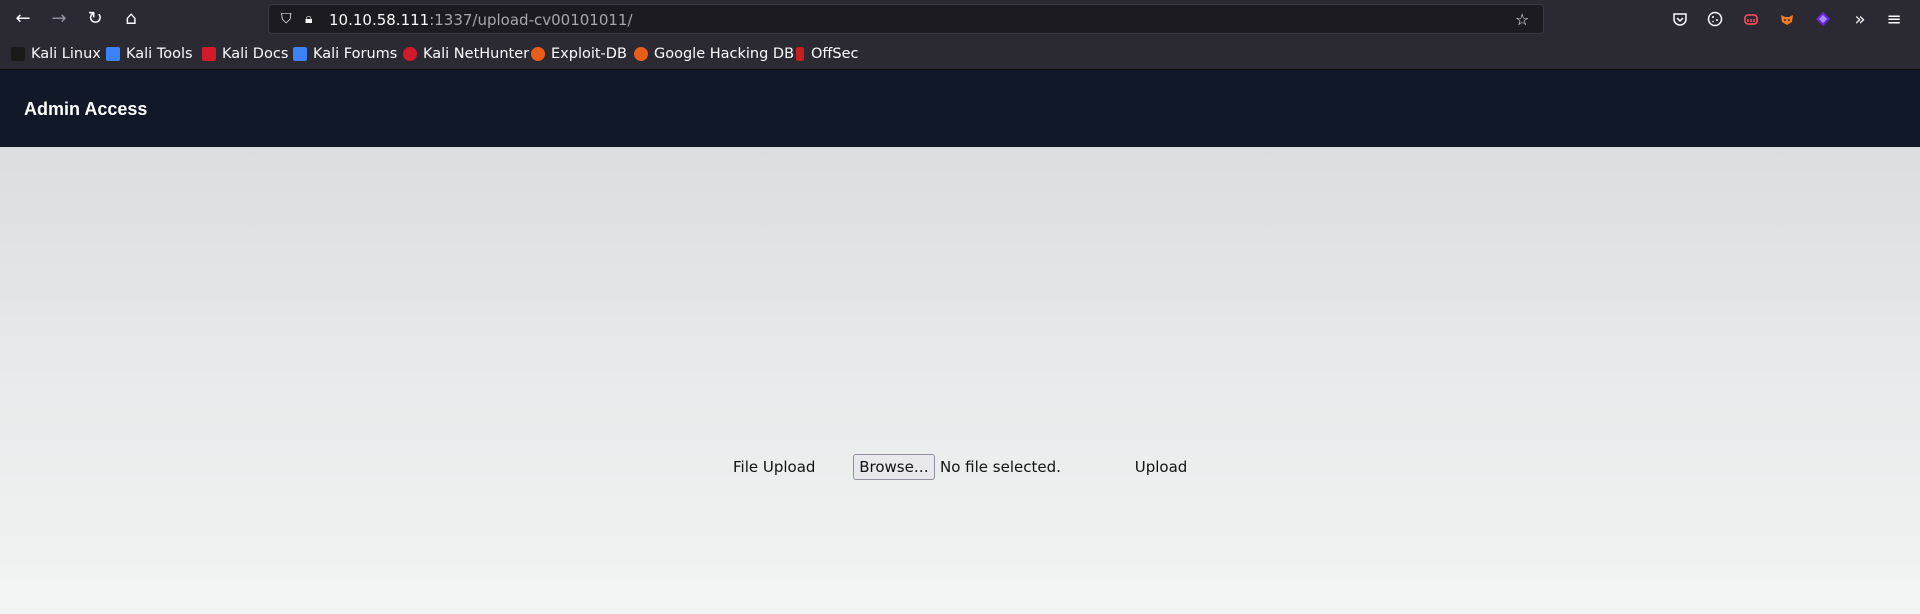  I want to click on kali-dragon-icon, so click(18, 54).